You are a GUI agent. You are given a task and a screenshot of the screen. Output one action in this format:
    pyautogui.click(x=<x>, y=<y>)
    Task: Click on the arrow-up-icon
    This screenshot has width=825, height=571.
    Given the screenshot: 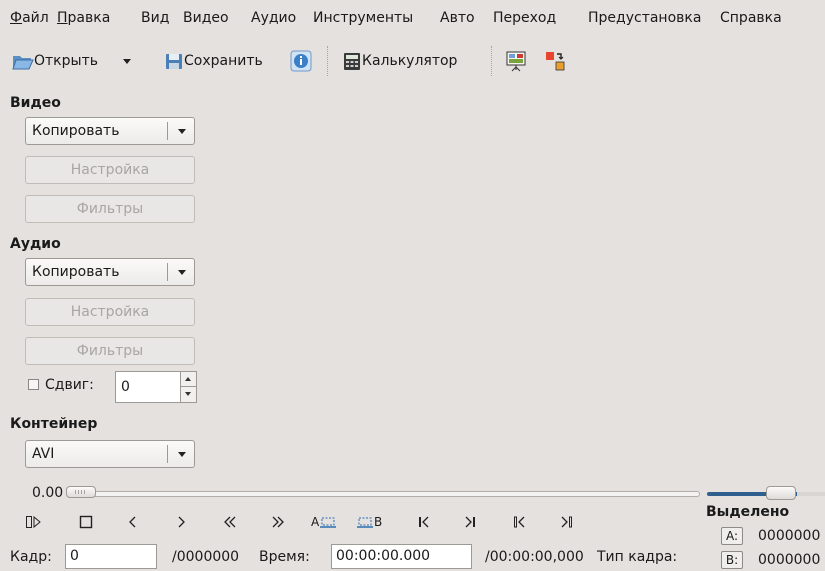 What is the action you would take?
    pyautogui.click(x=188, y=379)
    